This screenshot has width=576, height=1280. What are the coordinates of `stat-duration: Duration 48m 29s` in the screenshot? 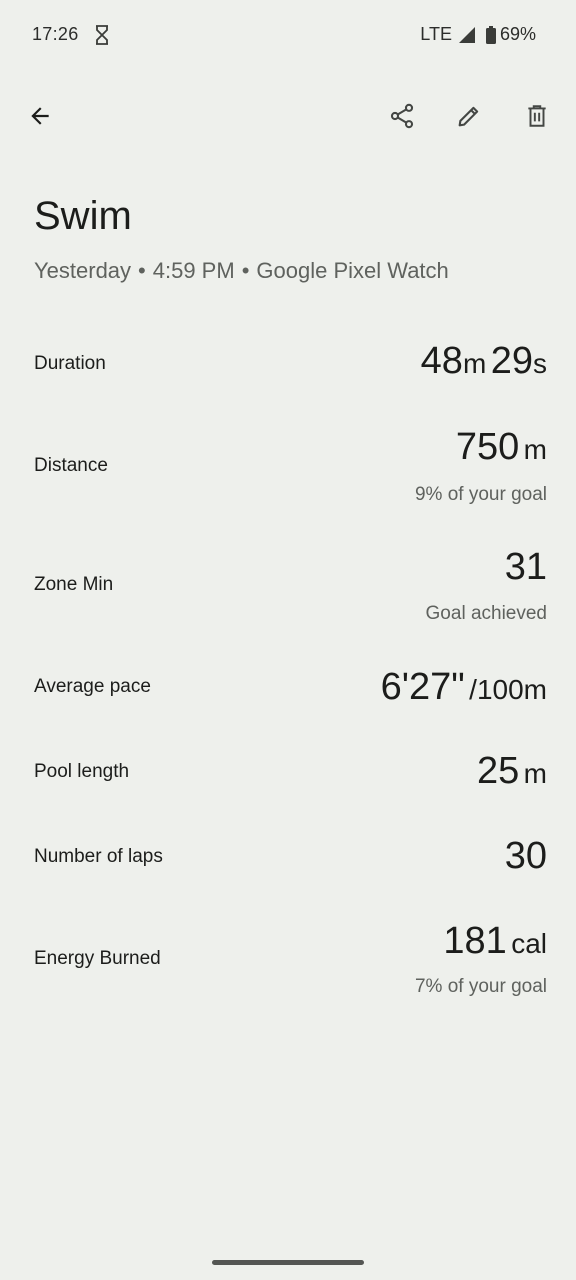 It's located at (290, 365).